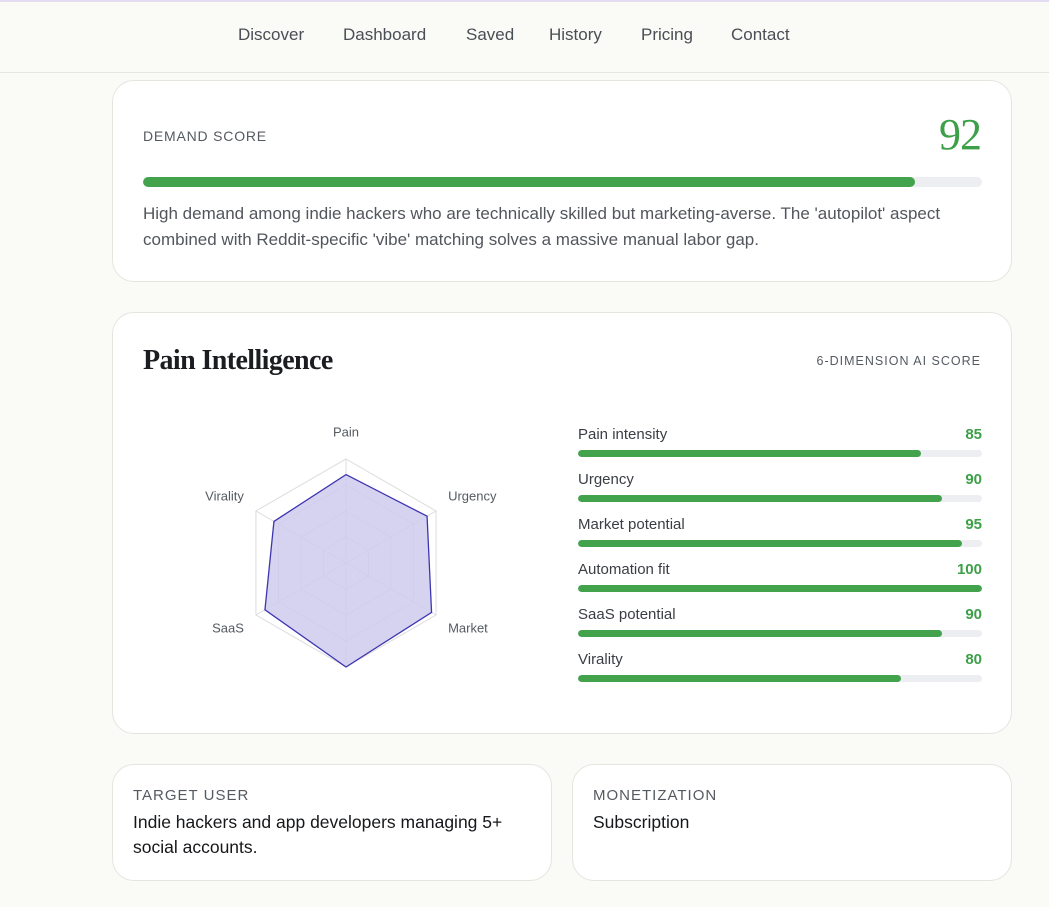 The image size is (1049, 907). Describe the element at coordinates (490, 35) in the screenshot. I see `nav-saved: Saved` at that location.